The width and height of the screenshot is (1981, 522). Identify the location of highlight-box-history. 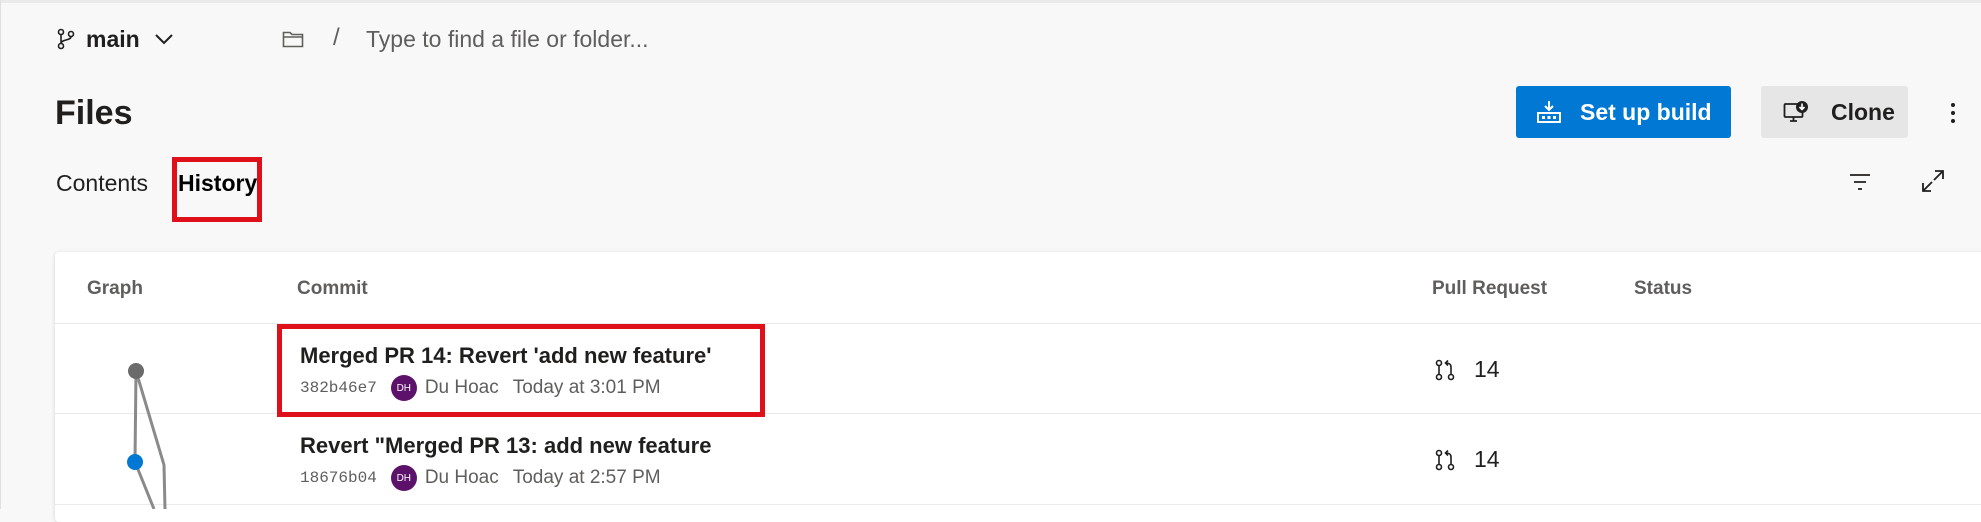
(217, 189).